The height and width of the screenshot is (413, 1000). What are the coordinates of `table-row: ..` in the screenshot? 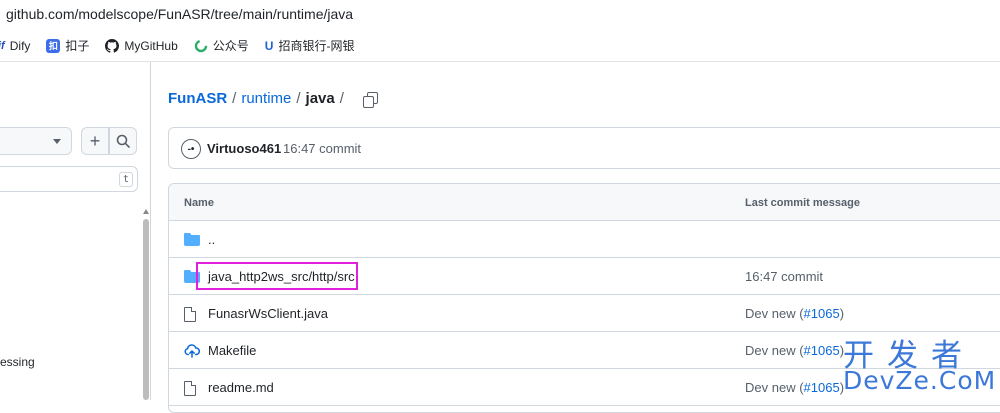 It's located at (584, 239).